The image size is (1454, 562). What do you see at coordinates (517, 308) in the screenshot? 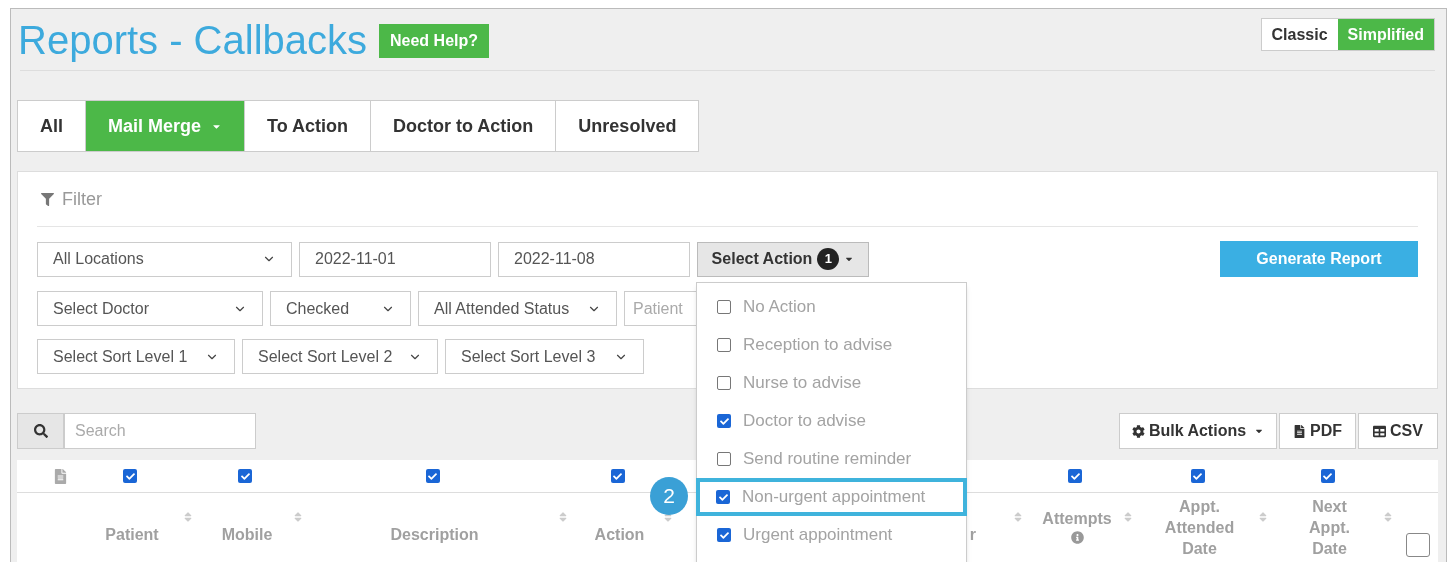
I see `select-field: All Attended Status` at bounding box center [517, 308].